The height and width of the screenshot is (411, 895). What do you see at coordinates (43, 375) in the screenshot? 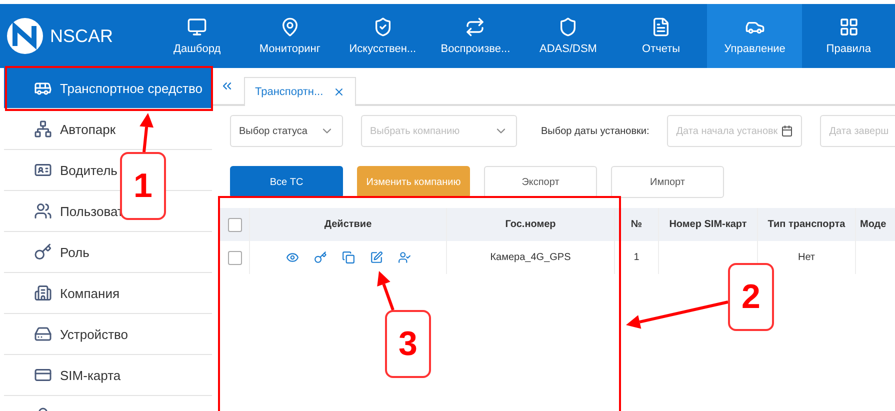
I see `sim-card-icon` at bounding box center [43, 375].